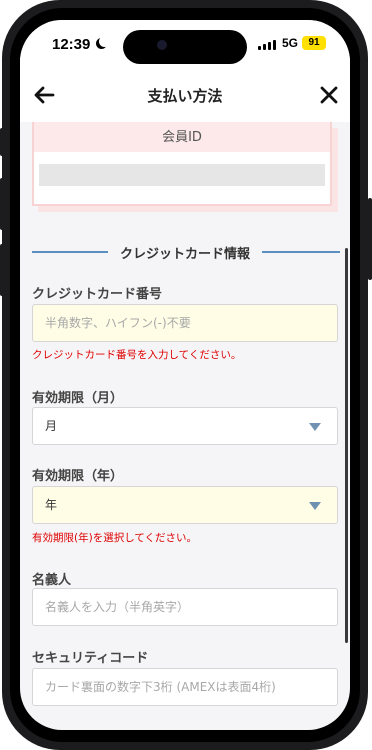 The width and height of the screenshot is (372, 750). What do you see at coordinates (185, 505) in the screenshot?
I see `expiry-year-select: 年` at bounding box center [185, 505].